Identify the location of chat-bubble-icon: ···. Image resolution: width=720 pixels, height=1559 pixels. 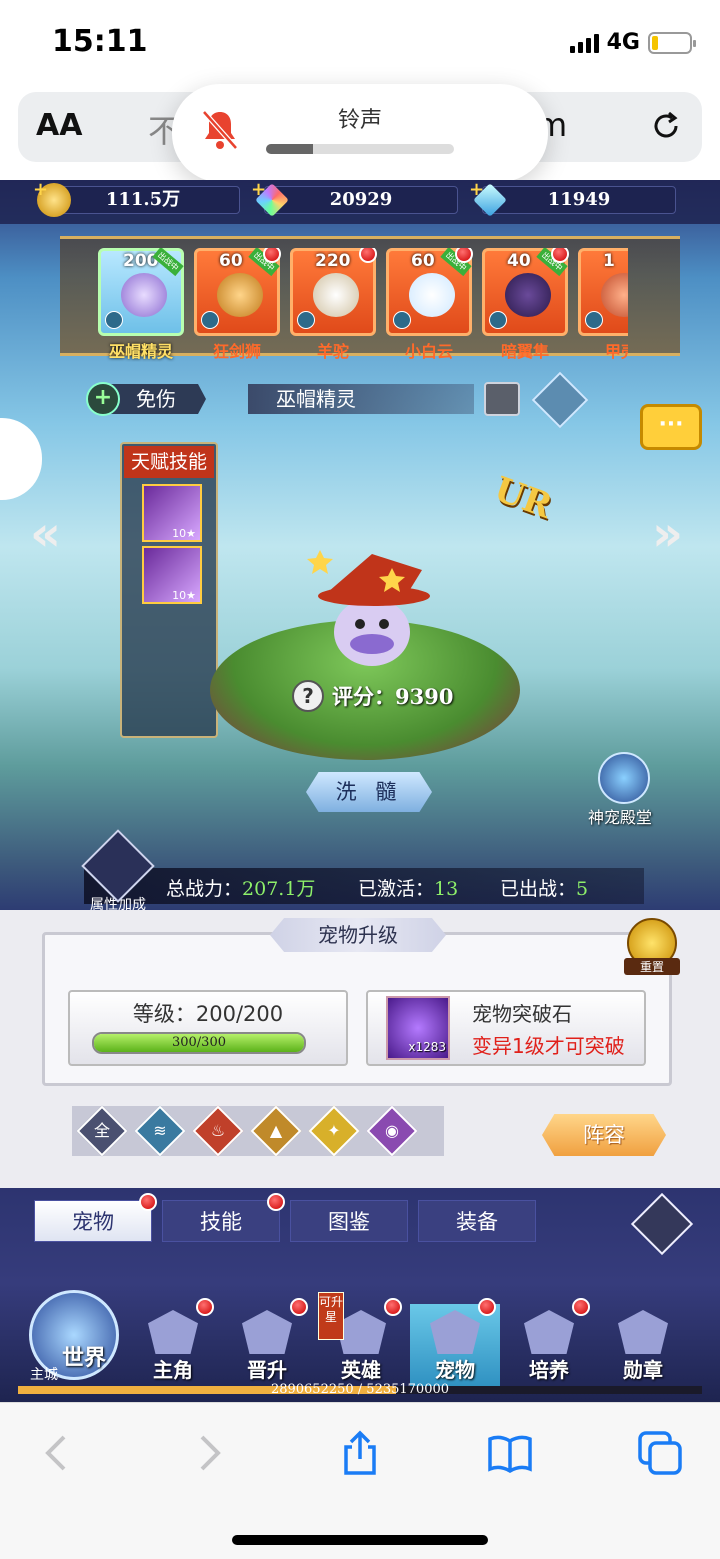
(671, 427).